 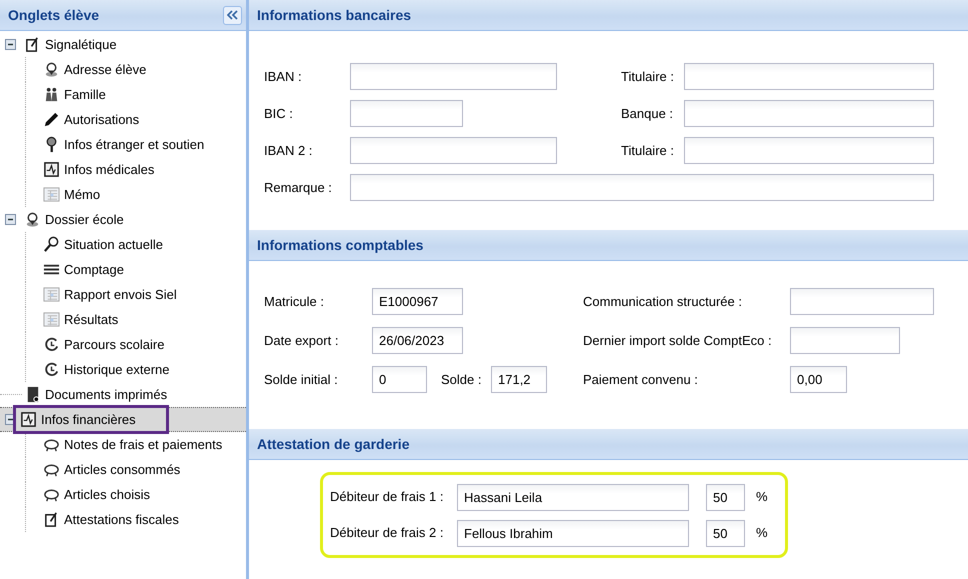 I want to click on name-field: Fellous Ibrahim, so click(x=573, y=533).